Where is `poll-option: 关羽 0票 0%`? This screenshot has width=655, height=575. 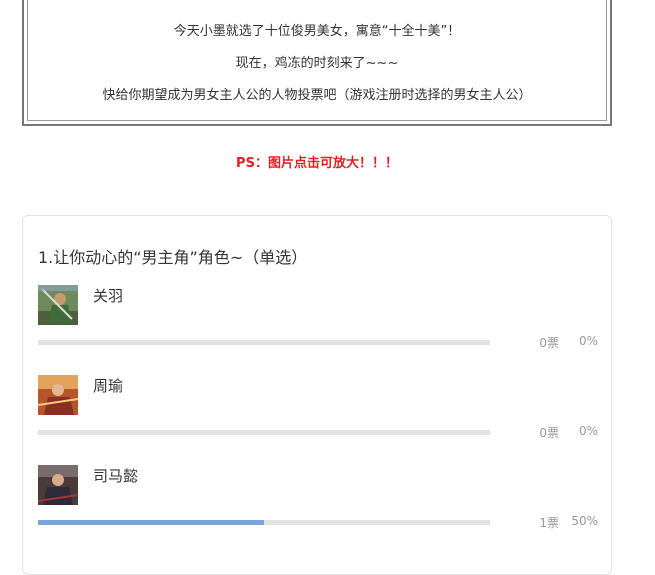 poll-option: 关羽 0票 0% is located at coordinates (318, 325).